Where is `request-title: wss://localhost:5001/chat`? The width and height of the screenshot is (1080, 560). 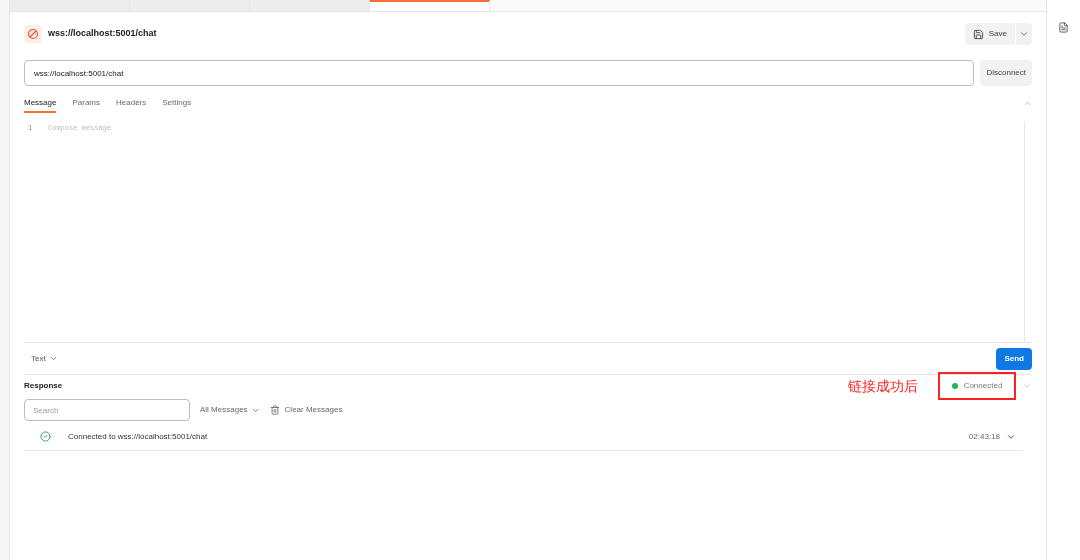
request-title: wss://localhost:5001/chat is located at coordinates (102, 34).